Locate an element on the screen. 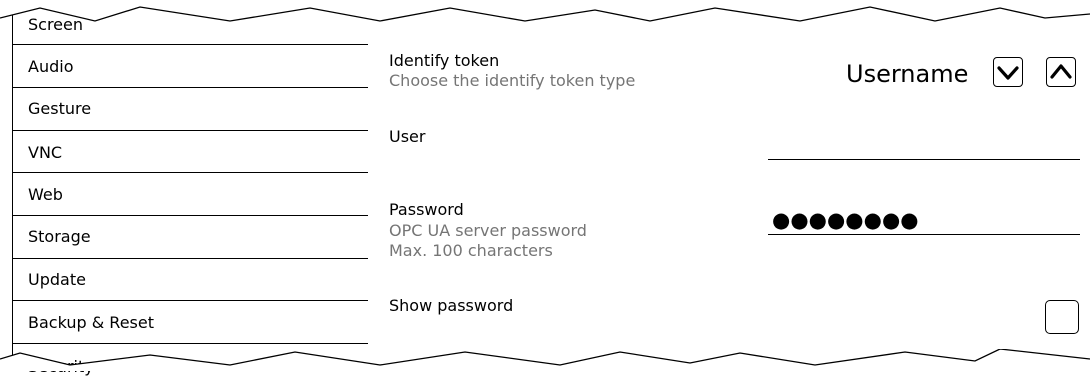 Image resolution: width=1090 pixels, height=384 pixels. password-title: Password is located at coordinates (426, 209).